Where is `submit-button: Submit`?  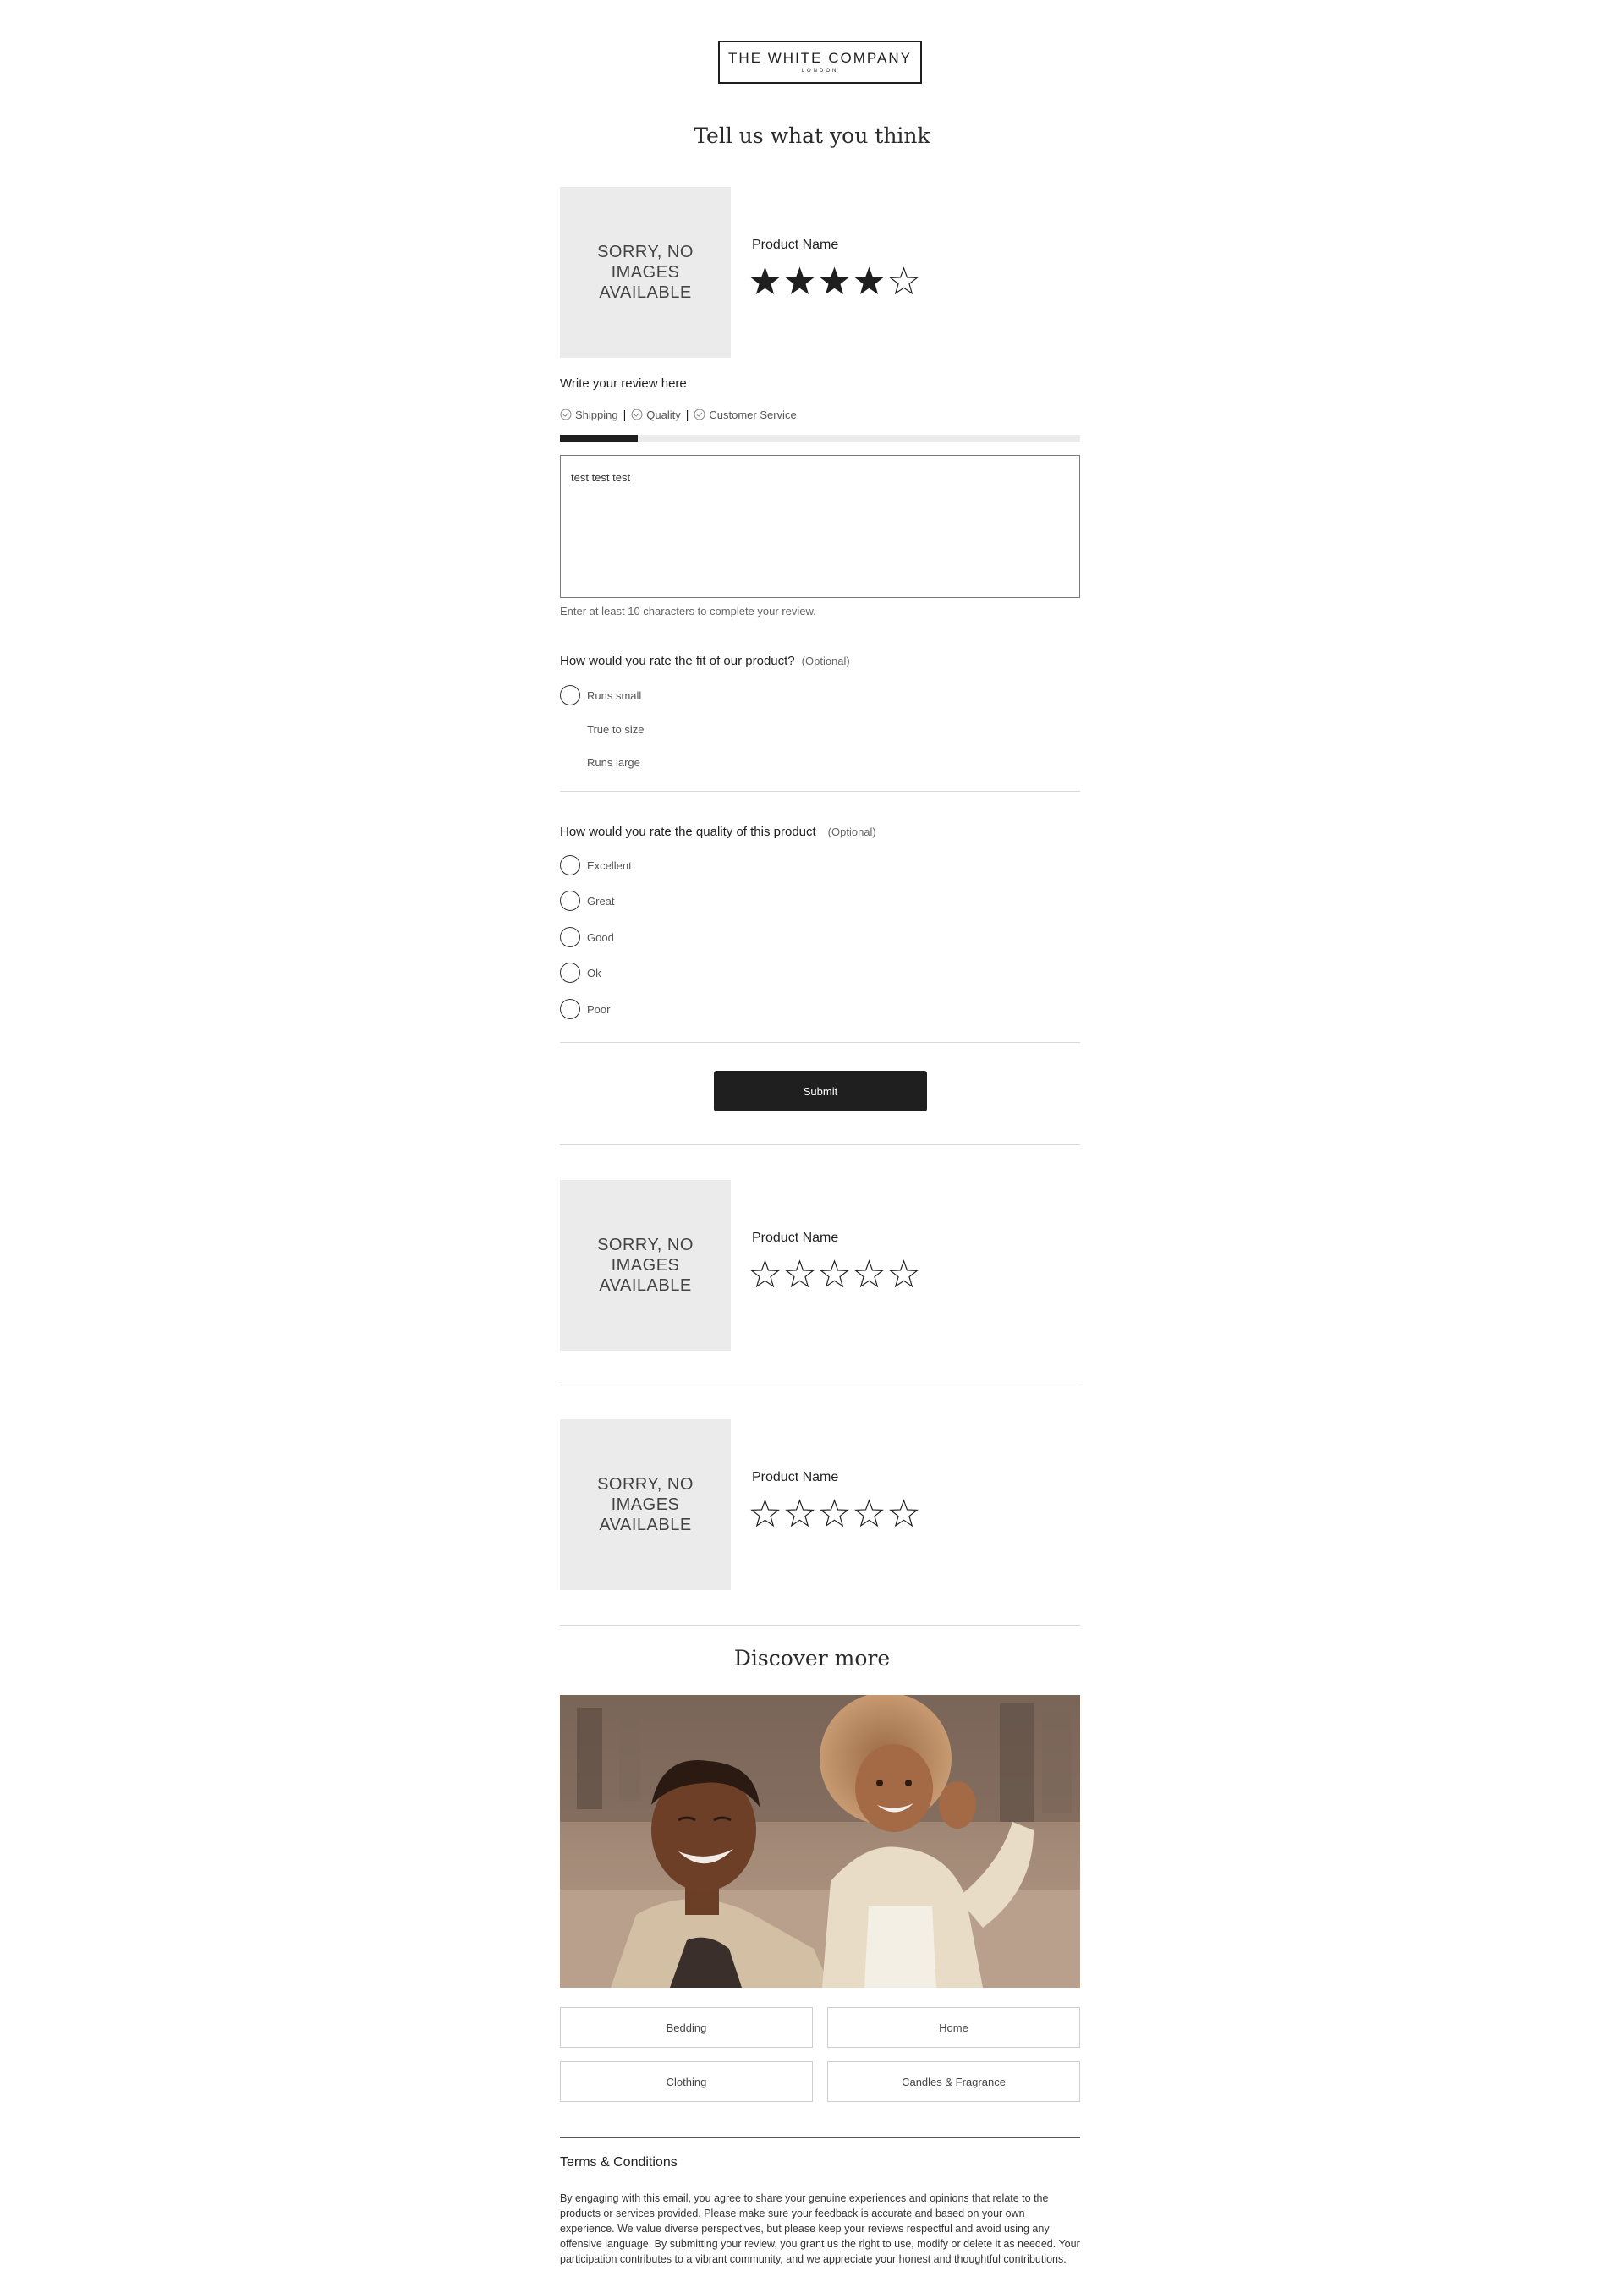 submit-button: Submit is located at coordinates (820, 1091).